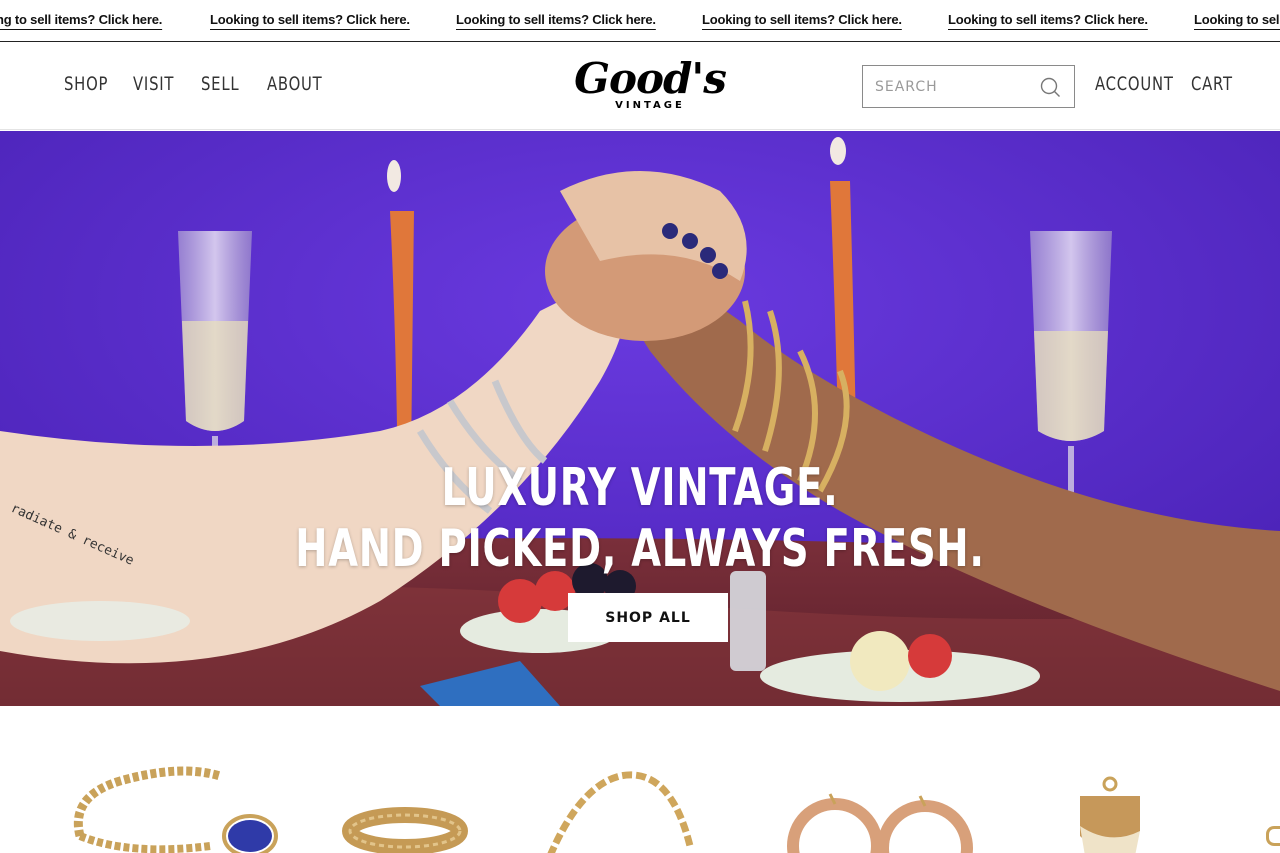 The height and width of the screenshot is (853, 1280). I want to click on site-logo: Good's VINTAGE, so click(650, 86).